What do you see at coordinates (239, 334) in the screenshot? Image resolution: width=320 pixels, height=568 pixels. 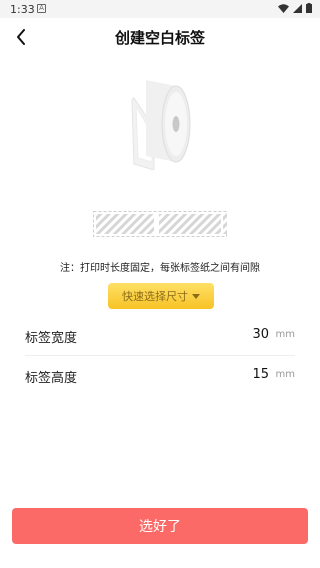 I see `label-width-input` at bounding box center [239, 334].